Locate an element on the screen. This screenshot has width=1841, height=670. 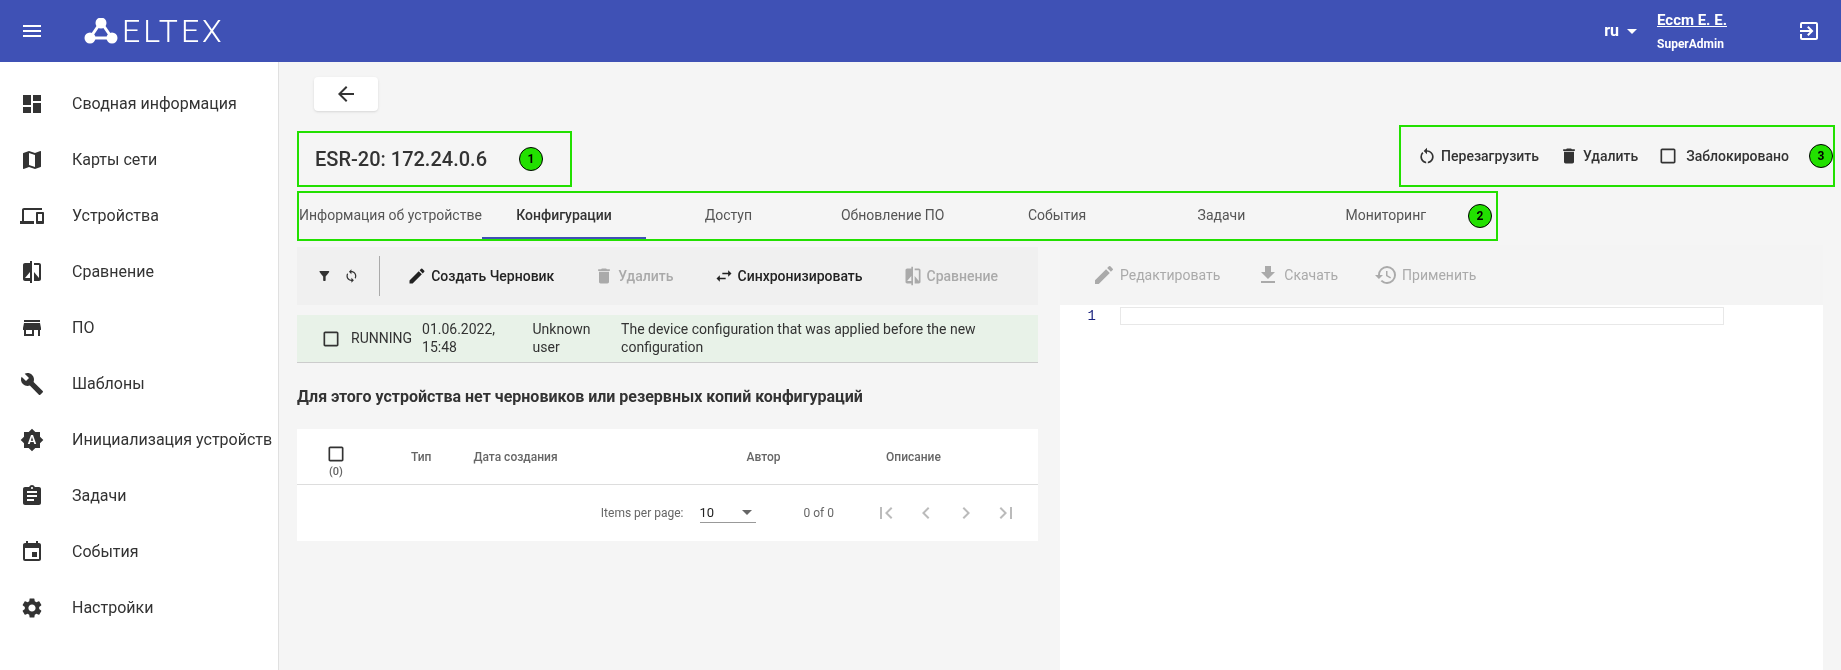
config-type: RUNNING is located at coordinates (381, 338).